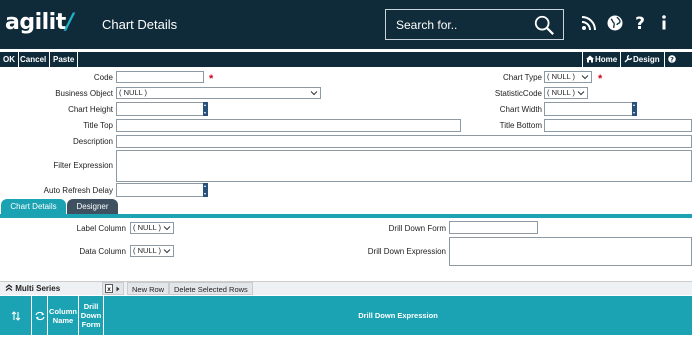 This screenshot has width=692, height=339. I want to click on chart-width-field, so click(588, 109).